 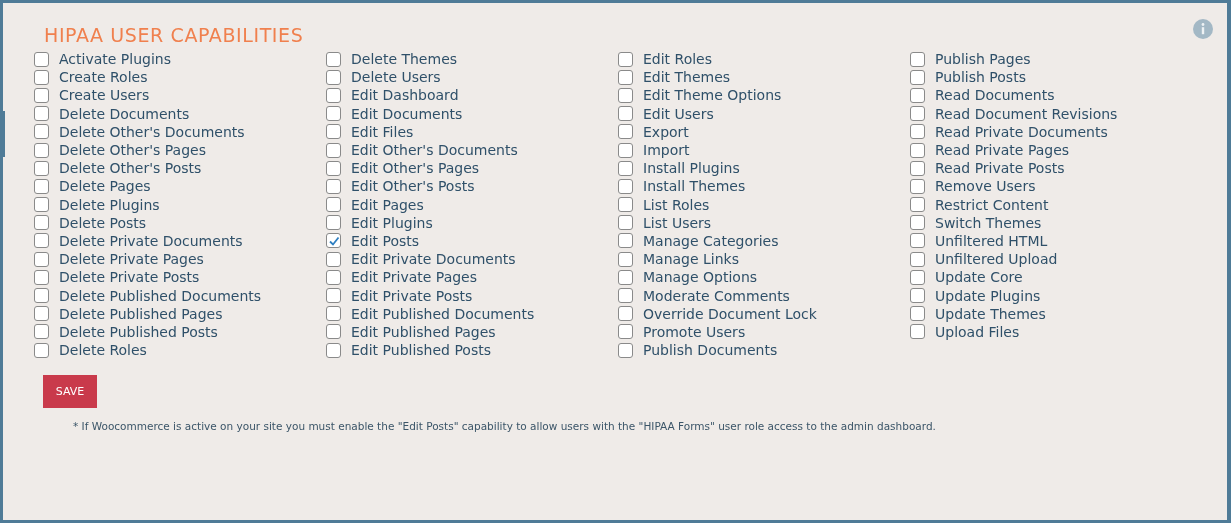 I want to click on capability-checkbox: Delete Users, so click(x=472, y=77).